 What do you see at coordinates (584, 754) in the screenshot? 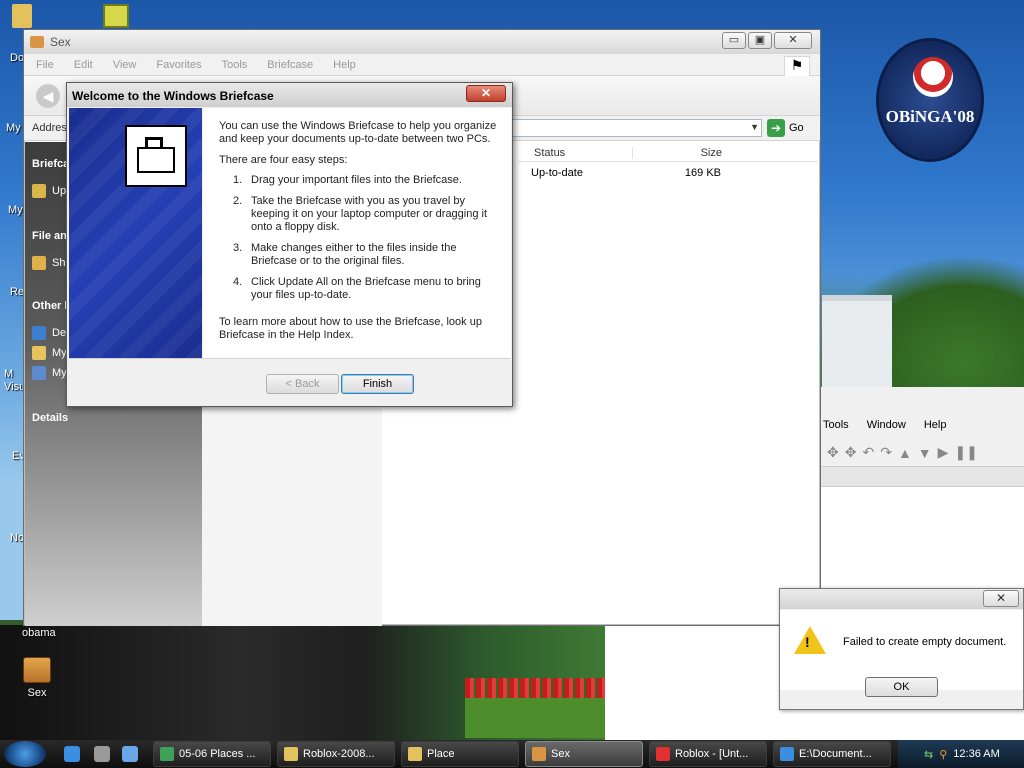
I see `taskbar-button-sex: Sex` at bounding box center [584, 754].